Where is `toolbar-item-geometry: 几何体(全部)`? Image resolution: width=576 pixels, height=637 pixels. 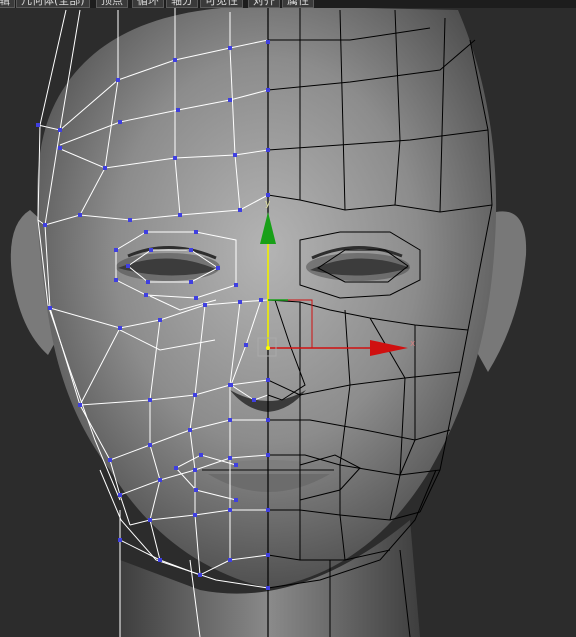 toolbar-item-geometry: 几何体(全部) is located at coordinates (53, 4).